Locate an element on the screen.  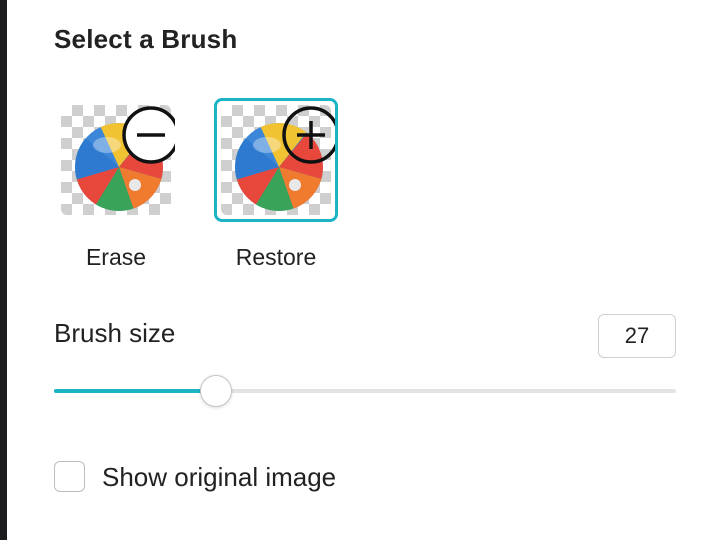
show-original-label: Show original image is located at coordinates (219, 477).